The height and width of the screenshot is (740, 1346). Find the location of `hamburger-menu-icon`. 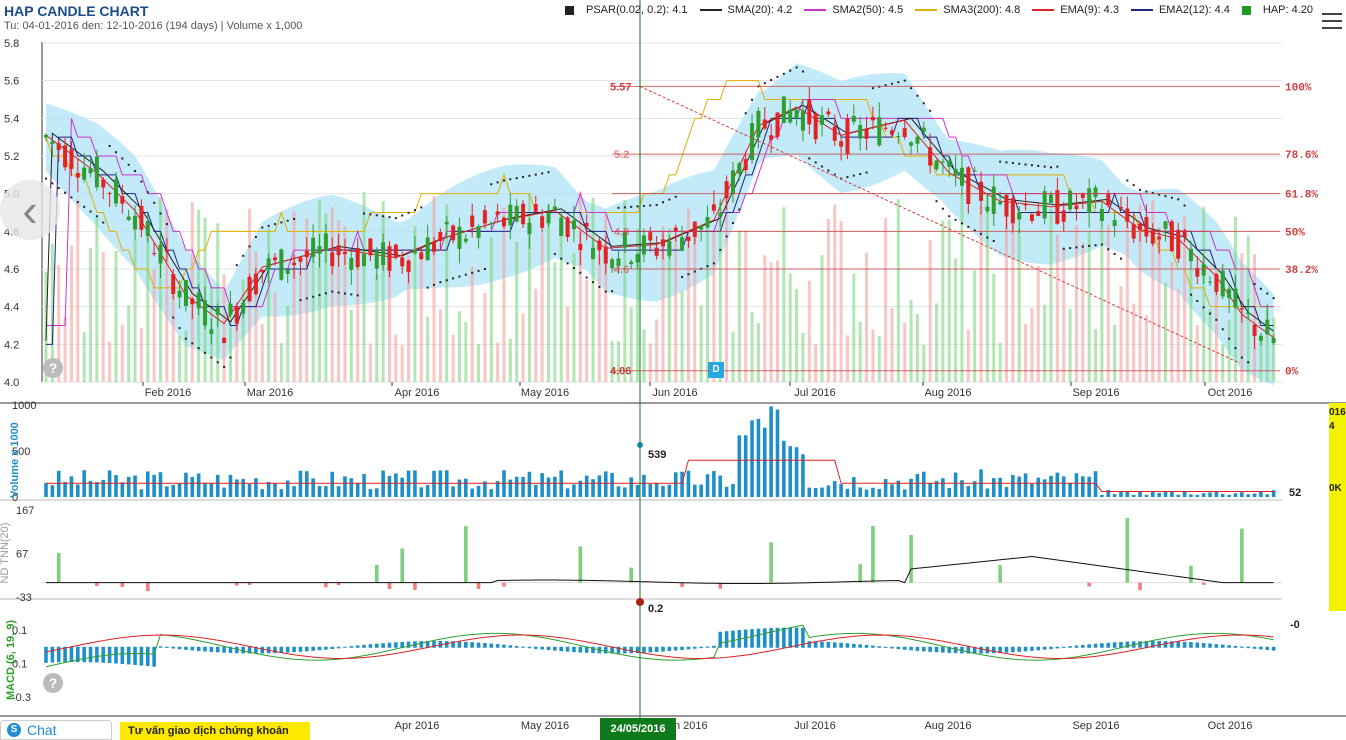

hamburger-menu-icon is located at coordinates (1332, 23).